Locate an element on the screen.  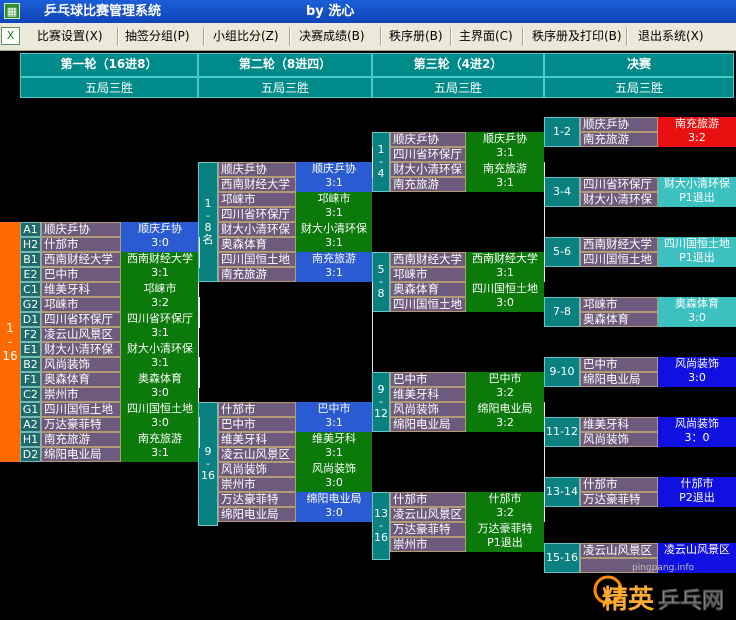
match-result: 绵阳电业局 3:0 is located at coordinates (334, 507).